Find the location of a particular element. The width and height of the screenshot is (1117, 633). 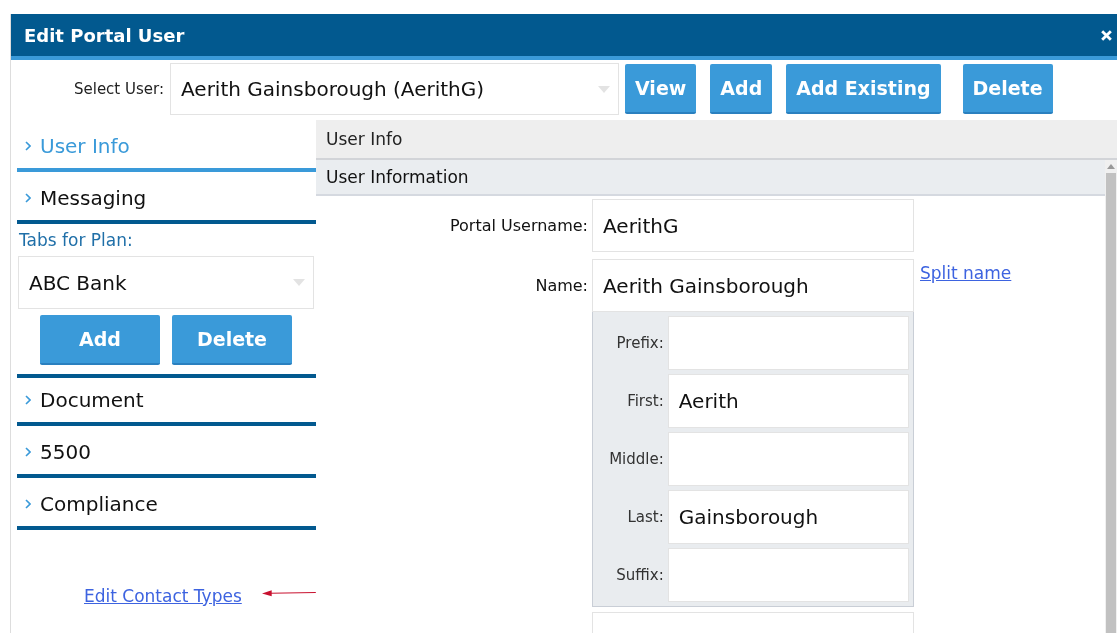

name-part-field: Gainsborough is located at coordinates (788, 517).